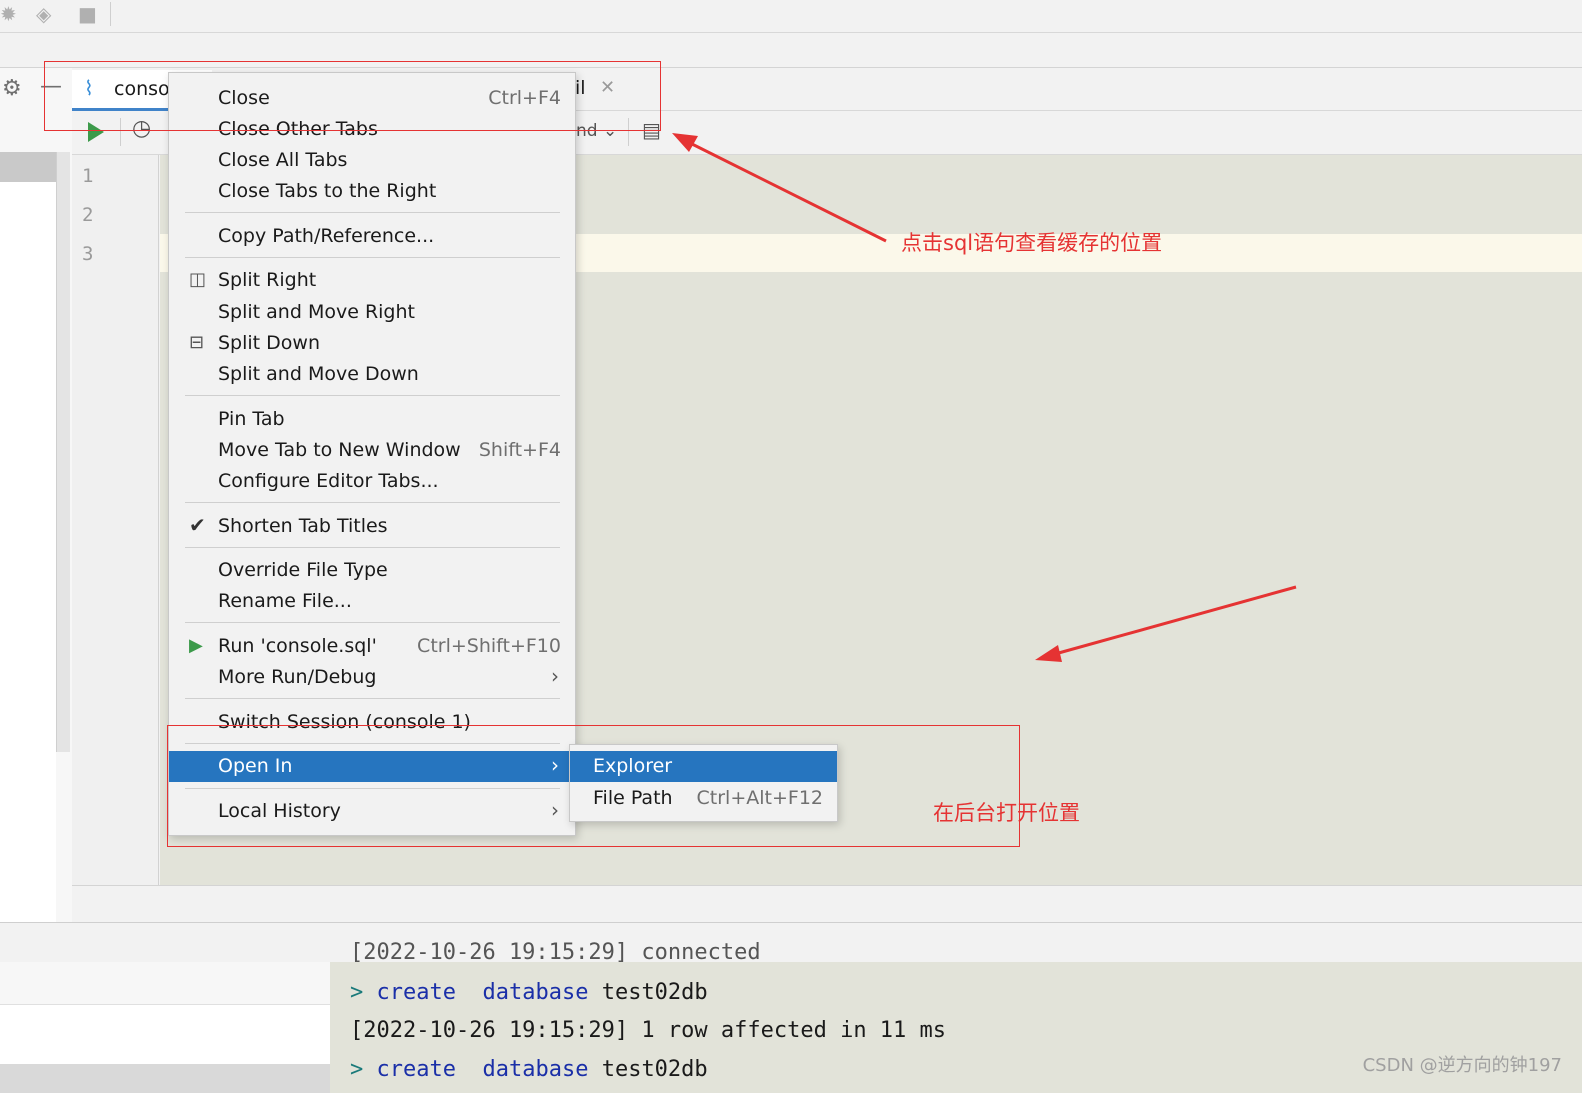 The image size is (1582, 1093). Describe the element at coordinates (1048, 653) in the screenshot. I see `annotation-arrowhead-bottom` at that location.